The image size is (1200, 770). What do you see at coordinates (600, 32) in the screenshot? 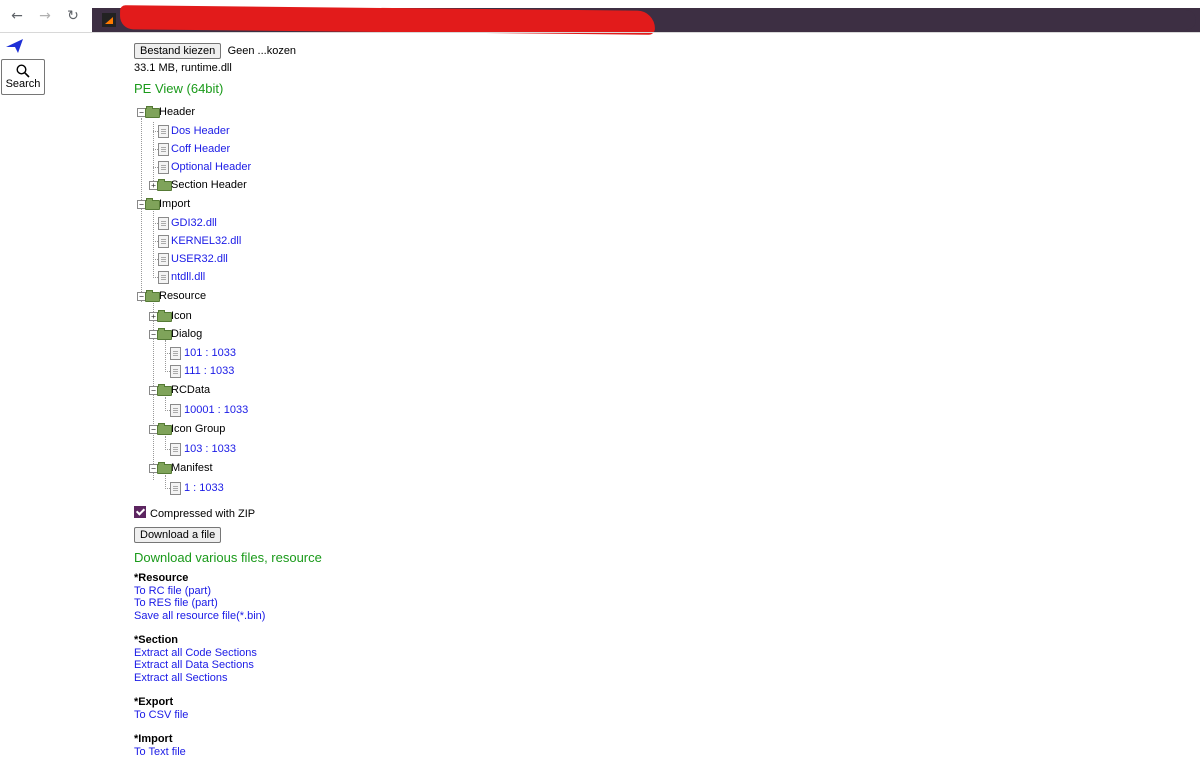
I see `toolbar-divider` at bounding box center [600, 32].